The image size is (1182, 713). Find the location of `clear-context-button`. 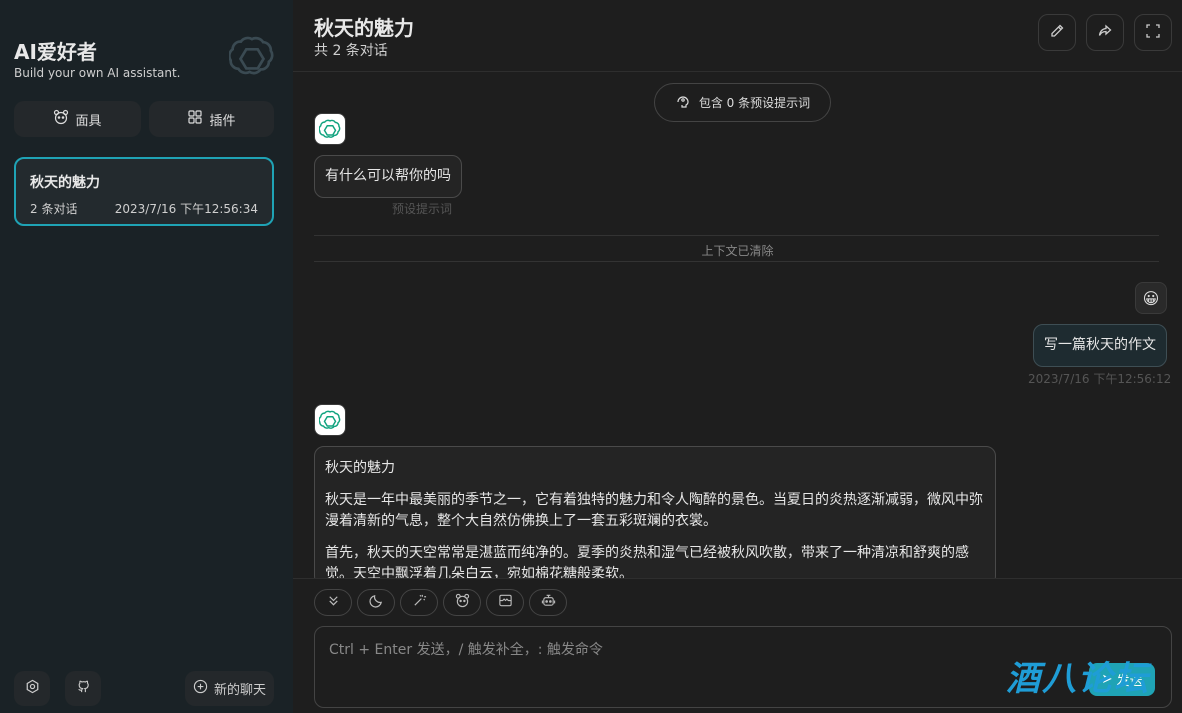

clear-context-button is located at coordinates (505, 602).